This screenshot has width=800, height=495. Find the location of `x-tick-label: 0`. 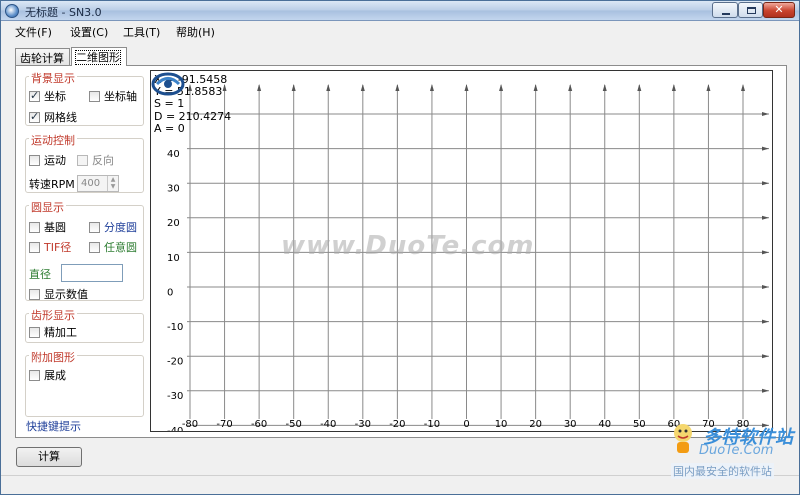

x-tick-label: 0 is located at coordinates (466, 424).